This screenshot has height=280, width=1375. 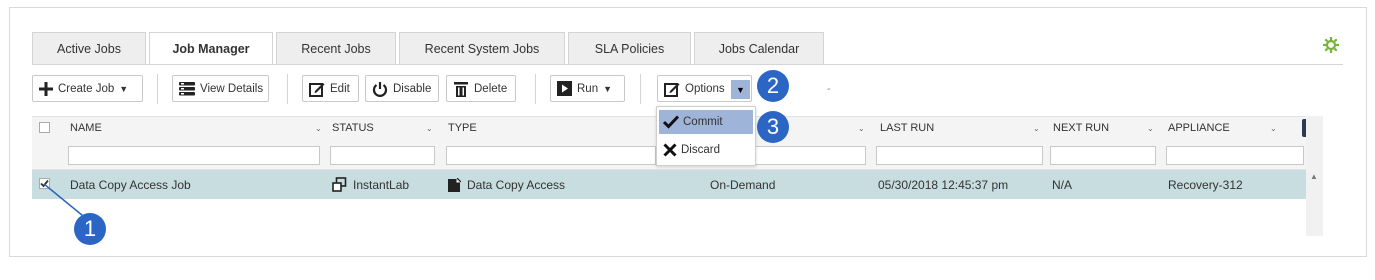 What do you see at coordinates (773, 86) in the screenshot?
I see `callout-2: 2` at bounding box center [773, 86].